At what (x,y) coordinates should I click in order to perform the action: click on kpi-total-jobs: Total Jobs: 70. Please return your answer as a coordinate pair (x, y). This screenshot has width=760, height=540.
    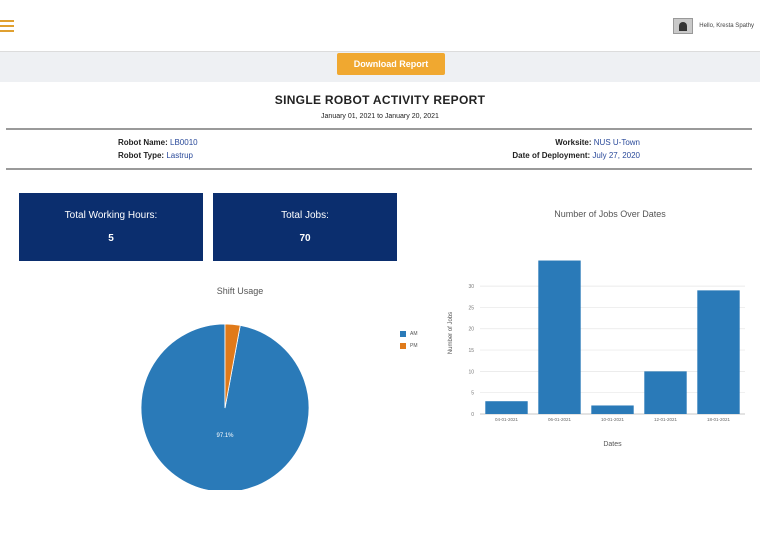
    Looking at the image, I should click on (305, 227).